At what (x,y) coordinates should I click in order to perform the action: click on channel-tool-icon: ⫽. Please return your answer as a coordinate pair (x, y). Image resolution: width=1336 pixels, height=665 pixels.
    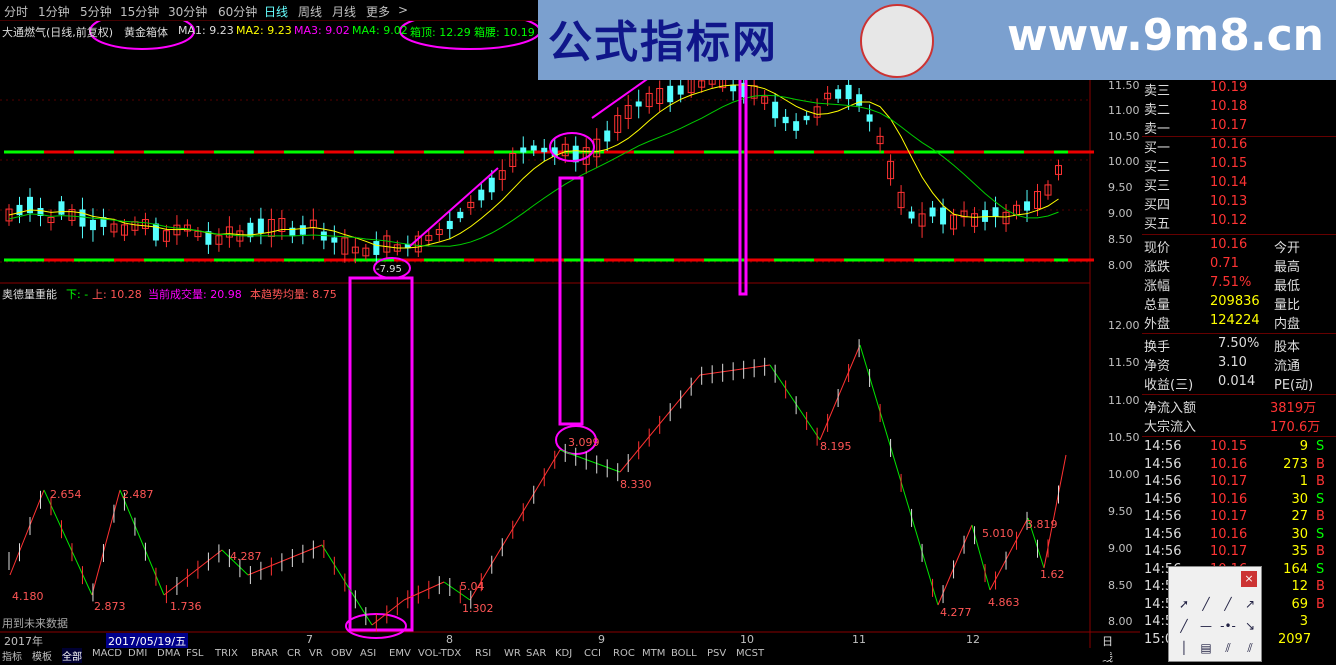
    Looking at the image, I should click on (1250, 648).